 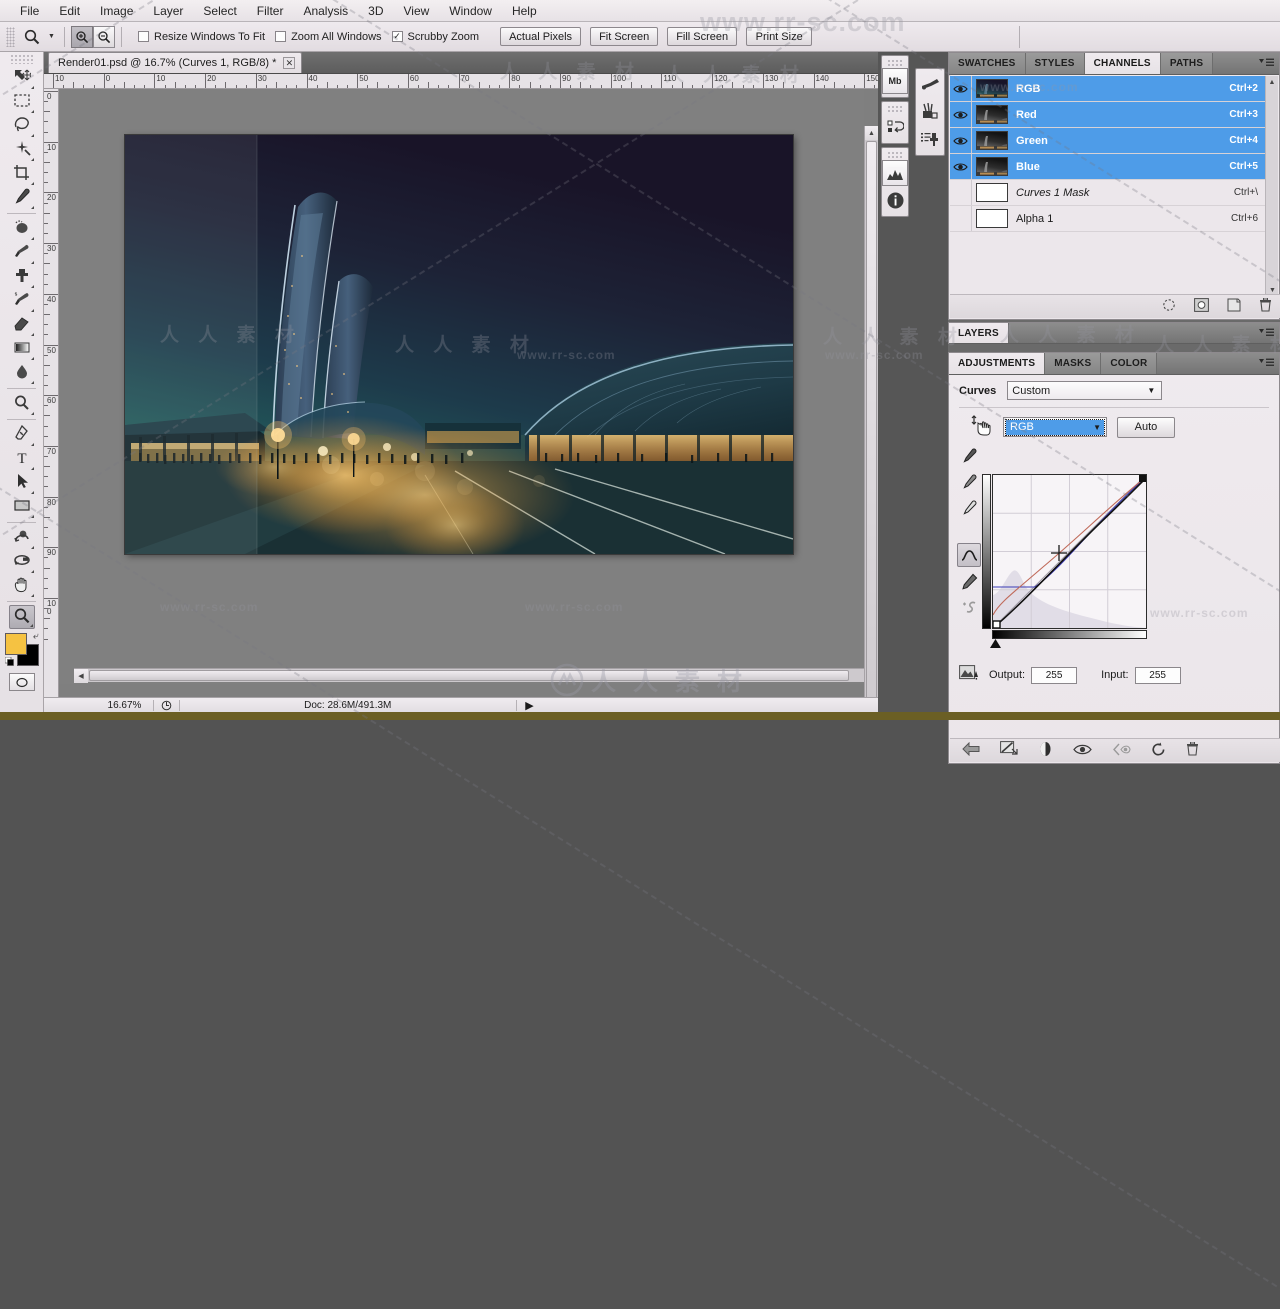 What do you see at coordinates (1234, 306) in the screenshot?
I see `new-channel-icon` at bounding box center [1234, 306].